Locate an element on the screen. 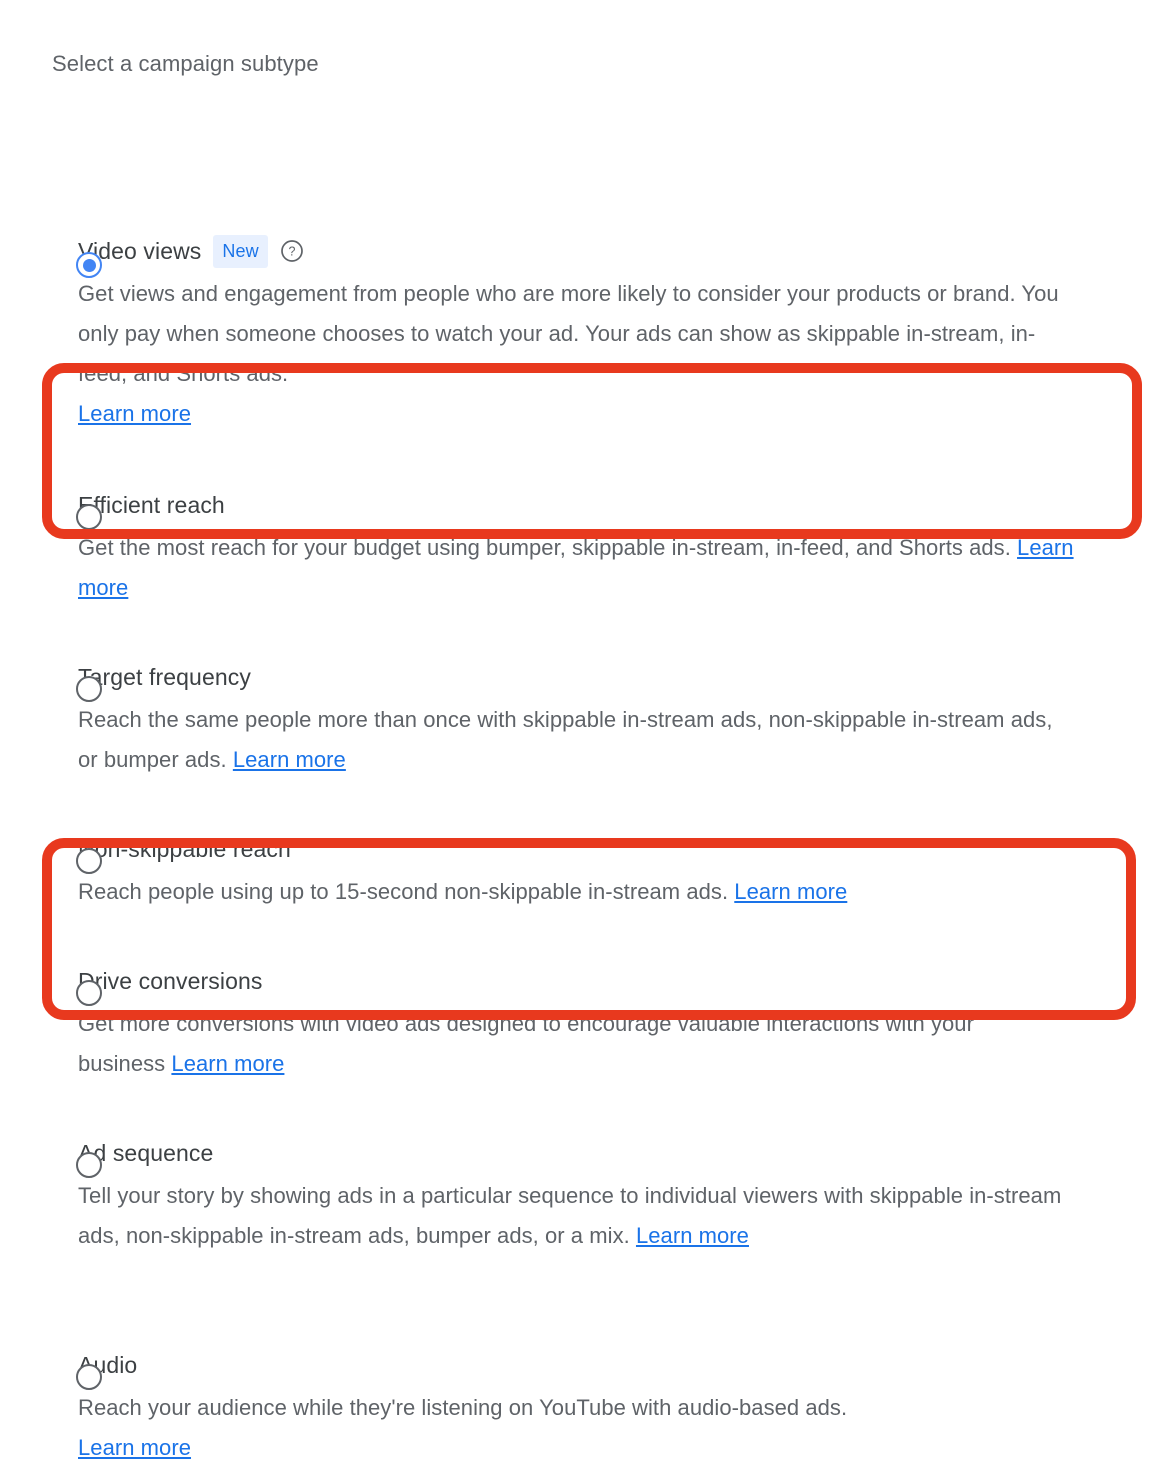  learn-more-link-video-views: Learn more is located at coordinates (134, 413).